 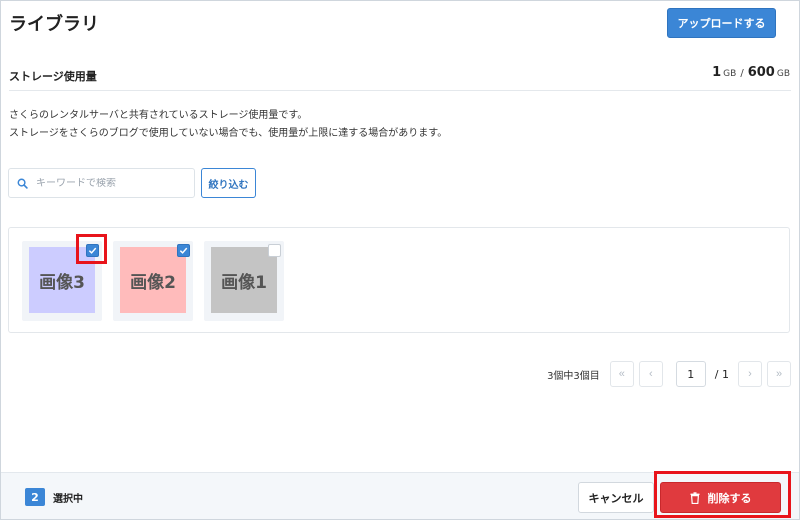 I want to click on upload-button: アップロードする, so click(x=721, y=23).